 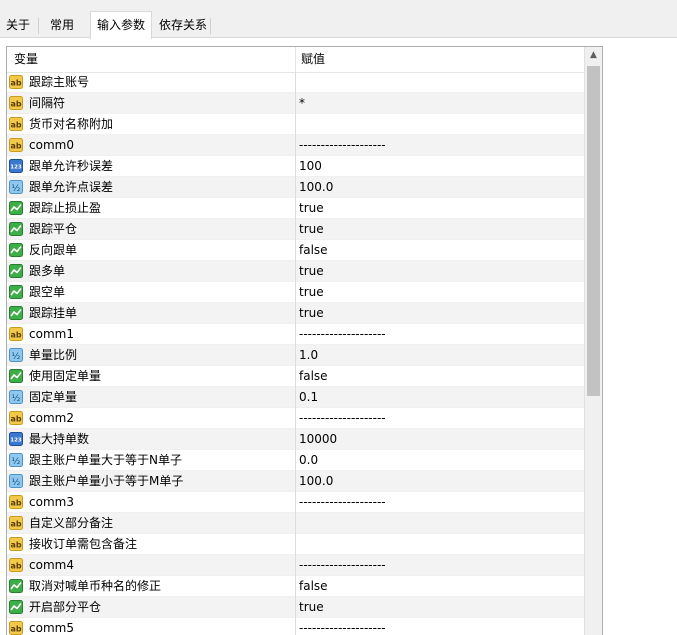 I want to click on svg-text: 123, so click(x=16, y=168).